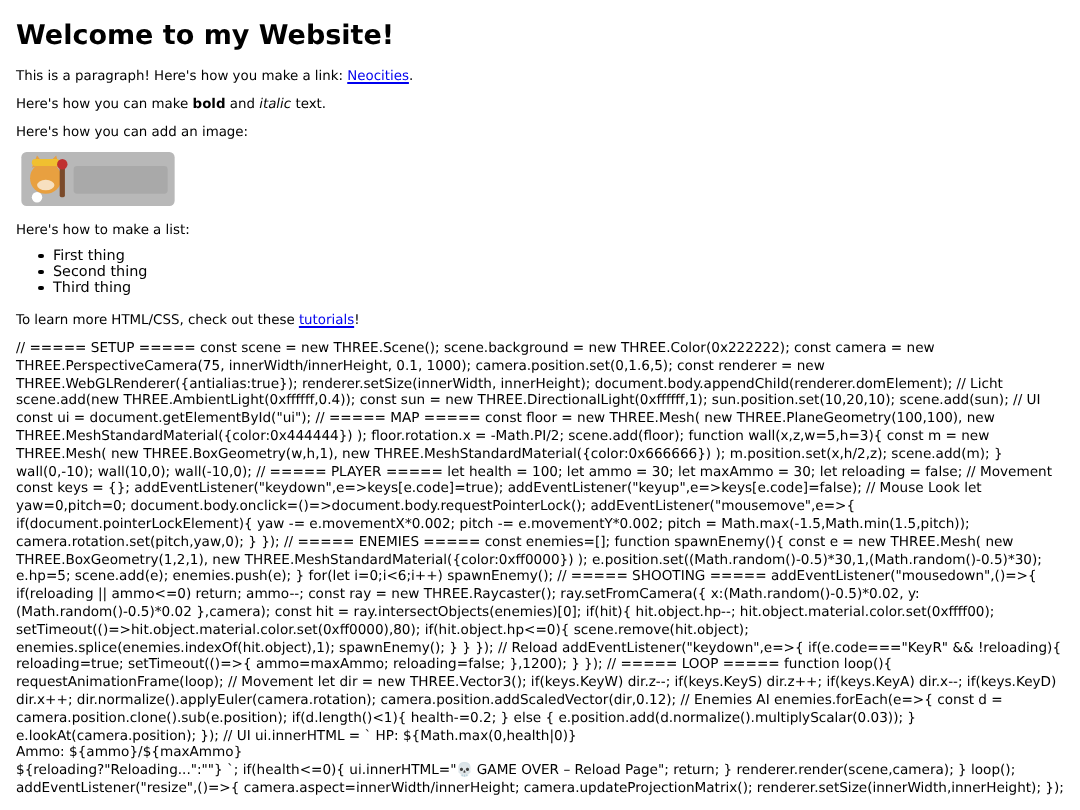 The height and width of the screenshot is (810, 1080). I want to click on page-heading: Welcome to my Website!, so click(206, 37).